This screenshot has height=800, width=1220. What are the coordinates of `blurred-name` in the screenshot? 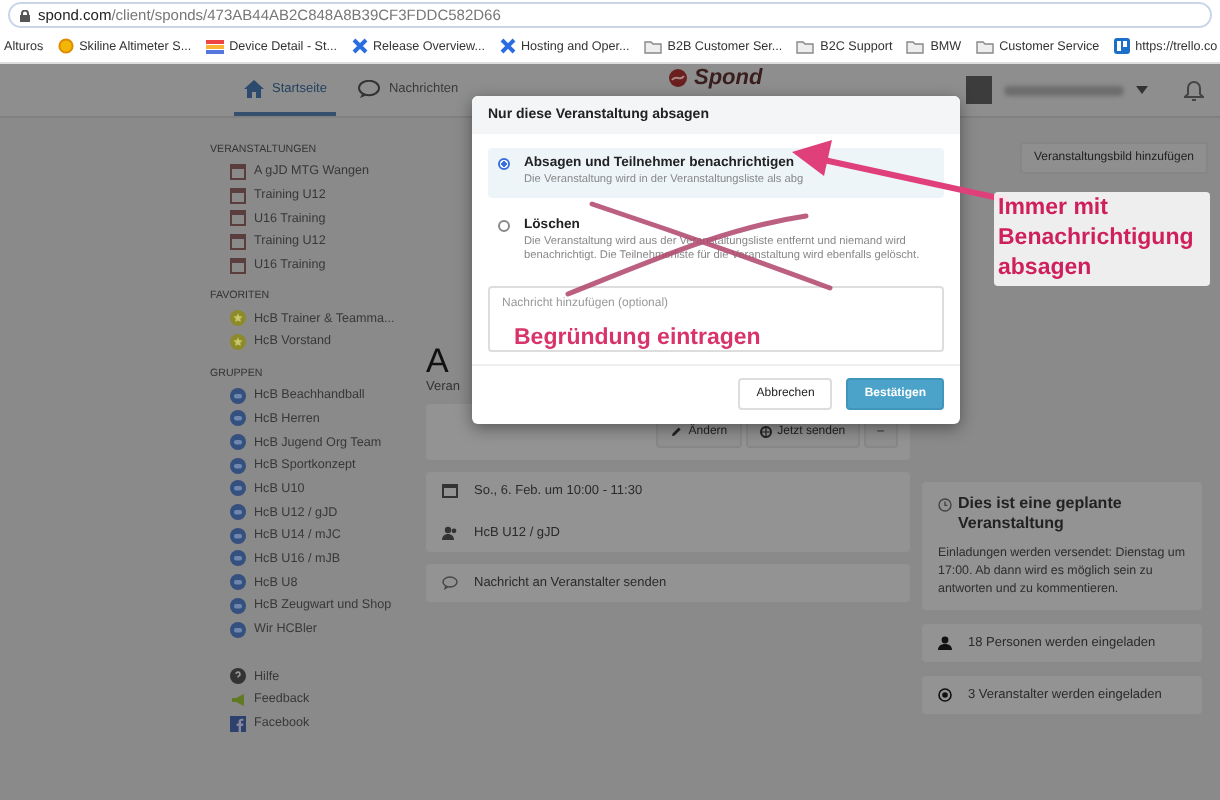 It's located at (1064, 90).